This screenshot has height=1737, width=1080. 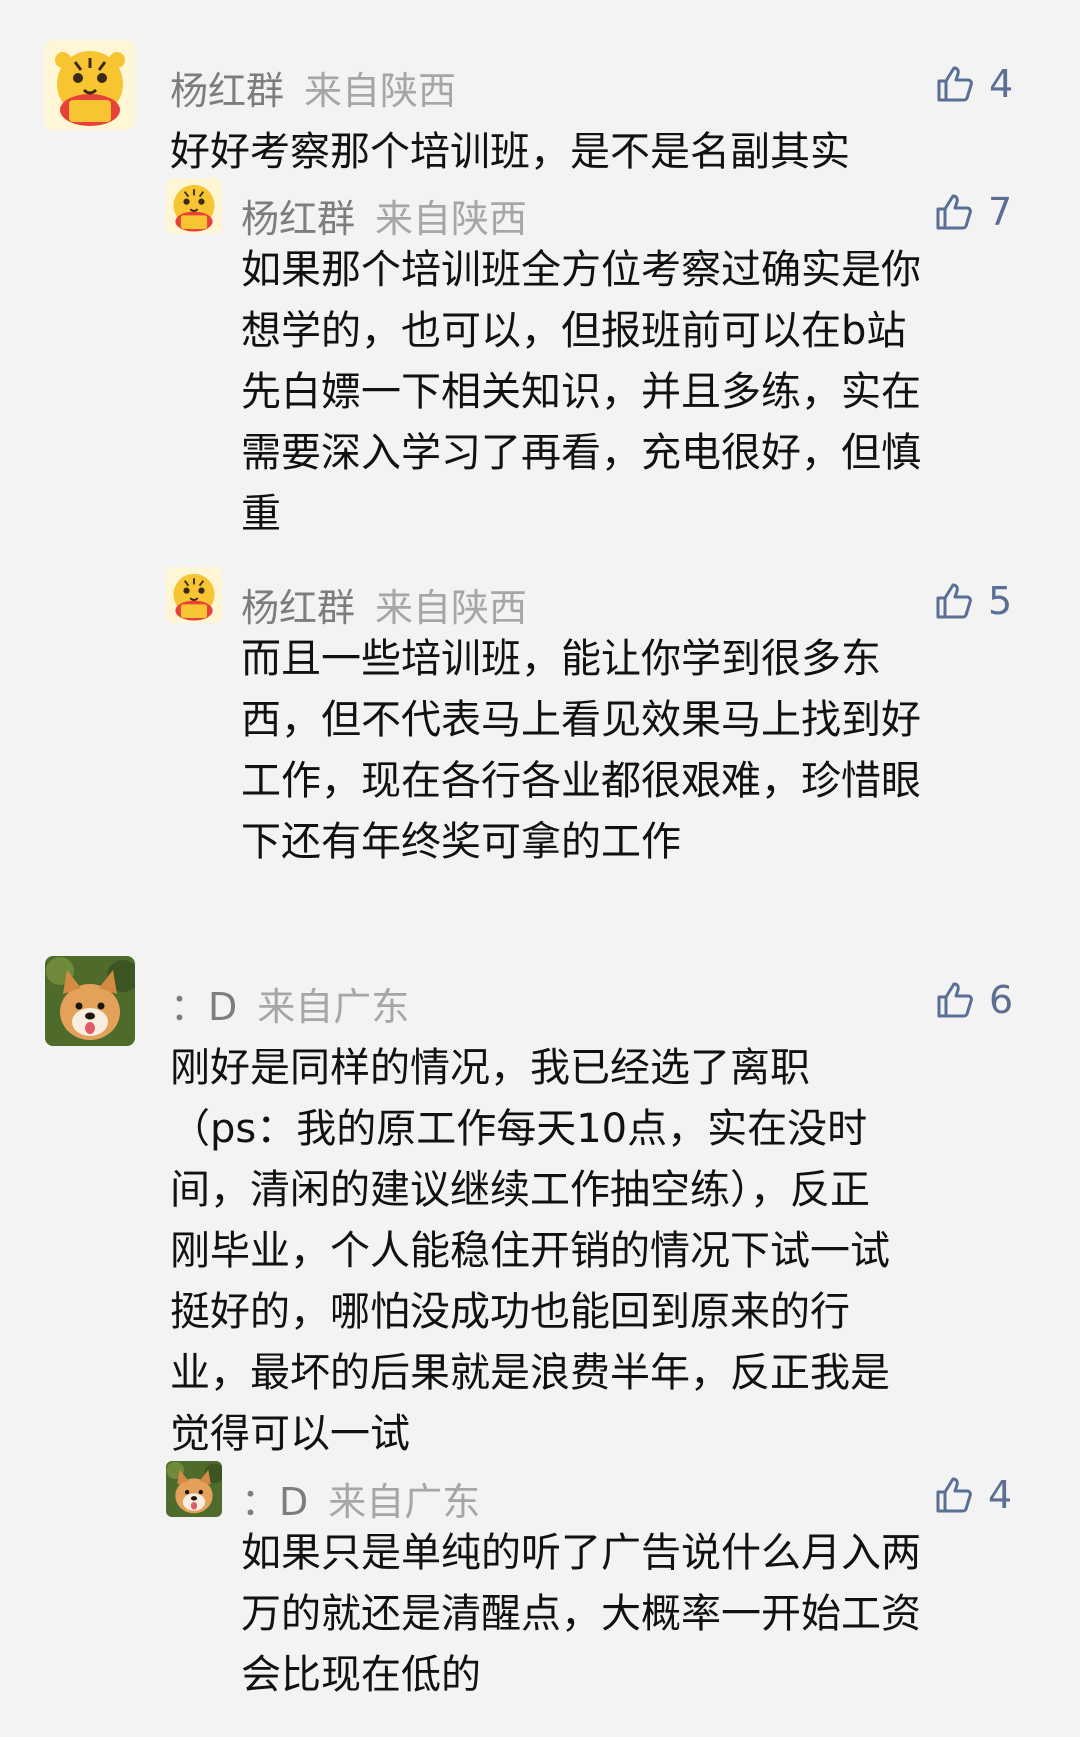 I want to click on like-count: 6, so click(x=1001, y=1000).